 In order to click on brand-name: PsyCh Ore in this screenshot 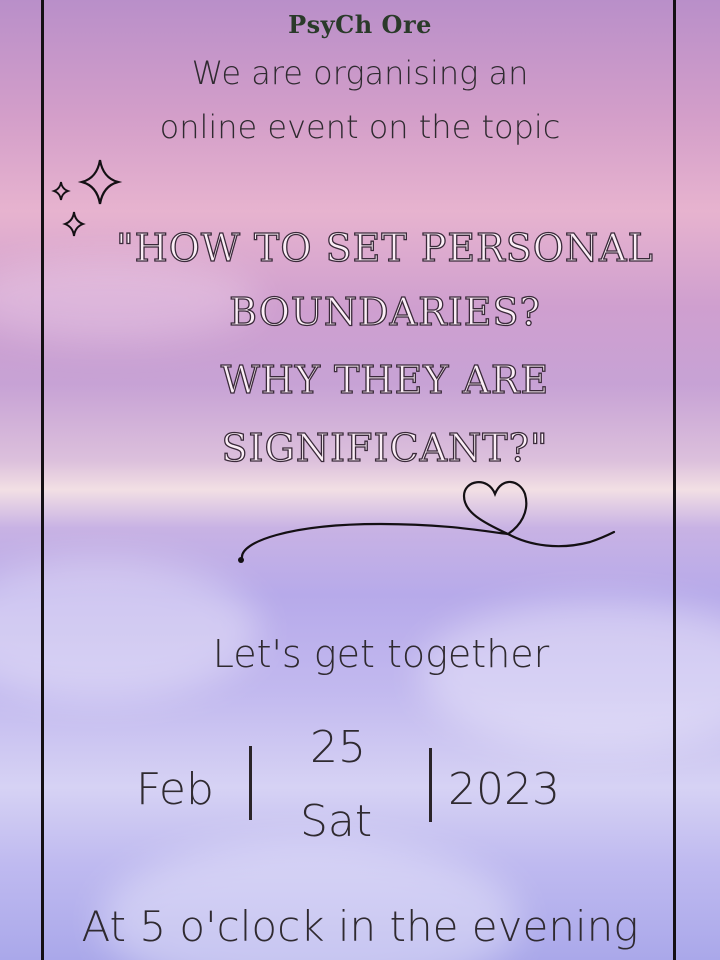, I will do `click(360, 24)`.